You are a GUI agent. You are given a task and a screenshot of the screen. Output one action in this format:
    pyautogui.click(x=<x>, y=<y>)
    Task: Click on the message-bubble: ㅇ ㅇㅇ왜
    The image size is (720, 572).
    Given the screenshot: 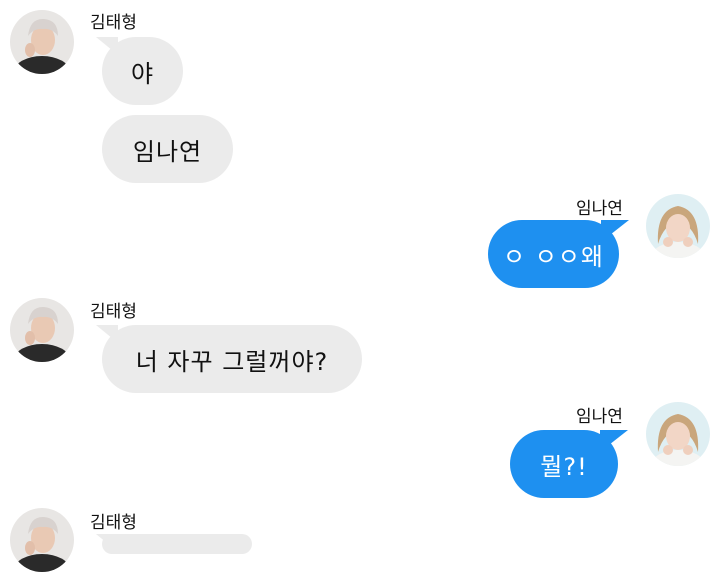 What is the action you would take?
    pyautogui.click(x=558, y=254)
    